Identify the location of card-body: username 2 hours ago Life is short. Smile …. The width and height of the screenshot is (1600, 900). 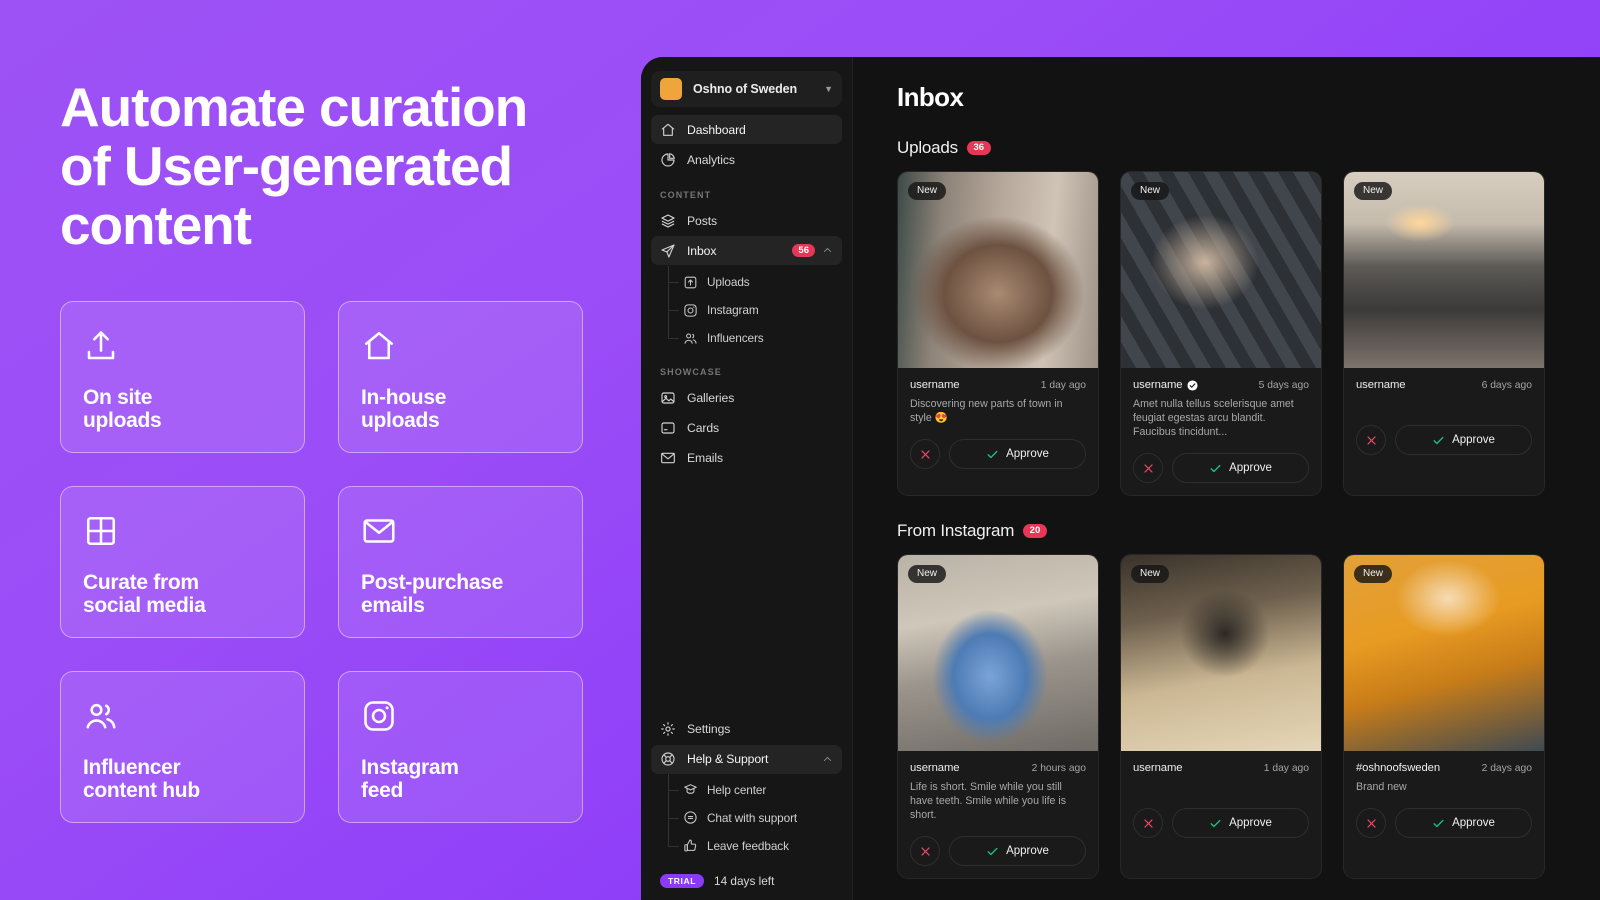
(998, 814).